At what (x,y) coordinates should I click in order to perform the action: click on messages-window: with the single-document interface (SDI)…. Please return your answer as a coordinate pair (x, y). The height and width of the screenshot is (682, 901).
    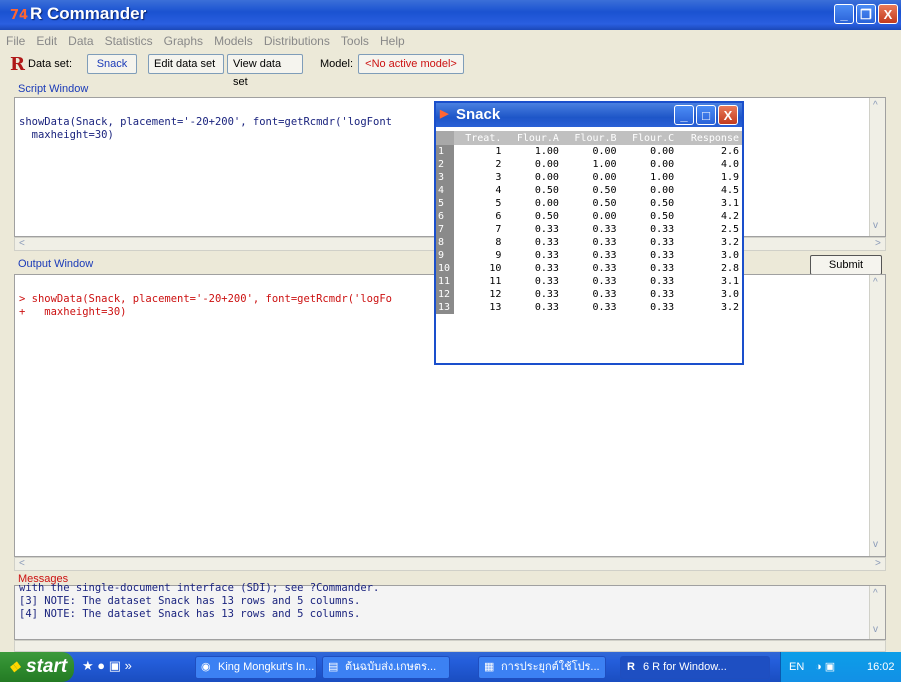
    Looking at the image, I should click on (450, 611).